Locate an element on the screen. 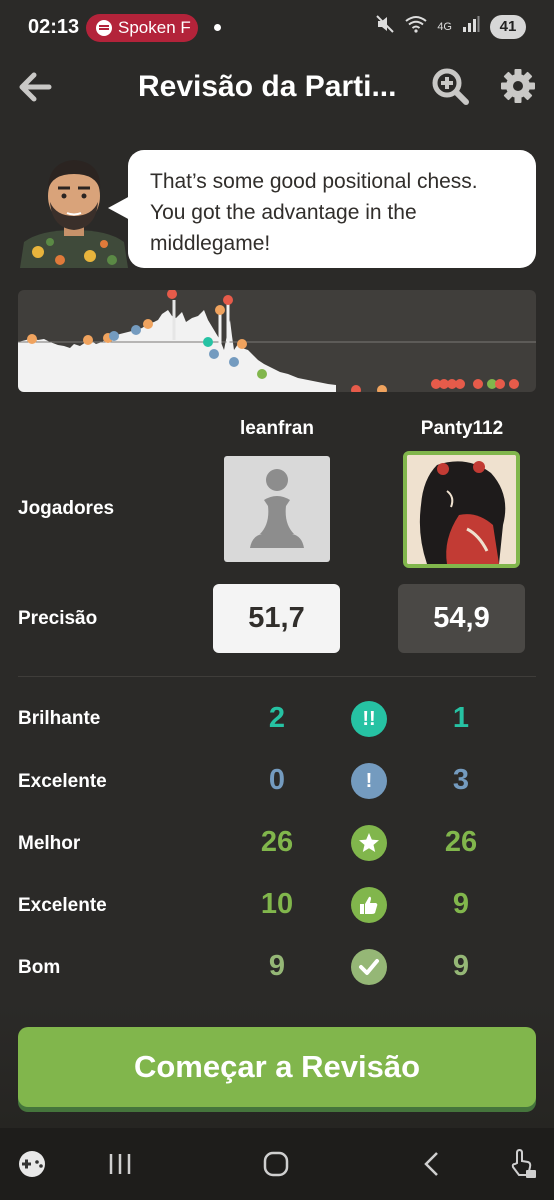  magnifier-plus-icon is located at coordinates (450, 86).